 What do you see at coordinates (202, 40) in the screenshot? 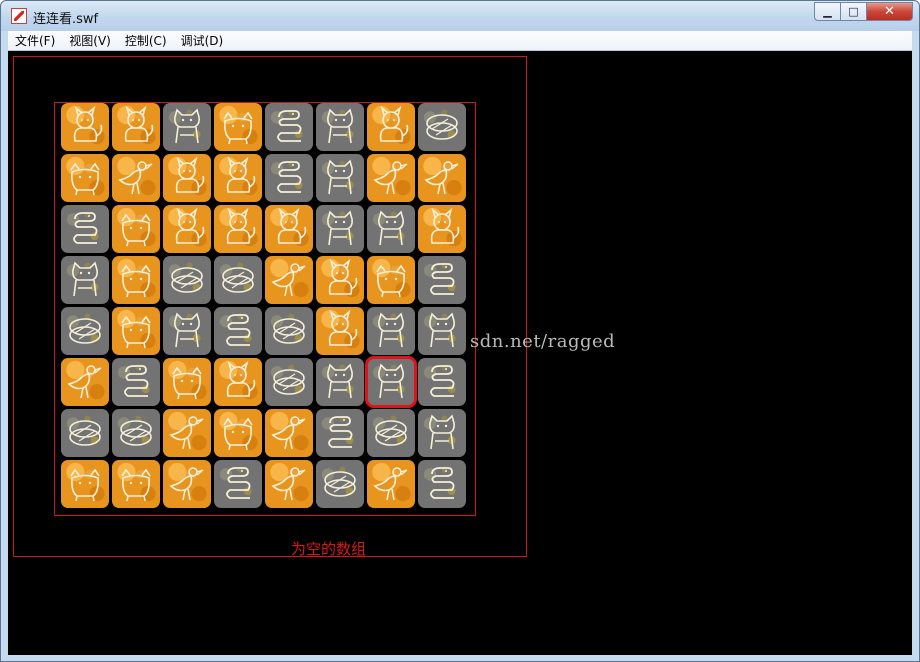
I see `menu-debug: 调试(D)` at bounding box center [202, 40].